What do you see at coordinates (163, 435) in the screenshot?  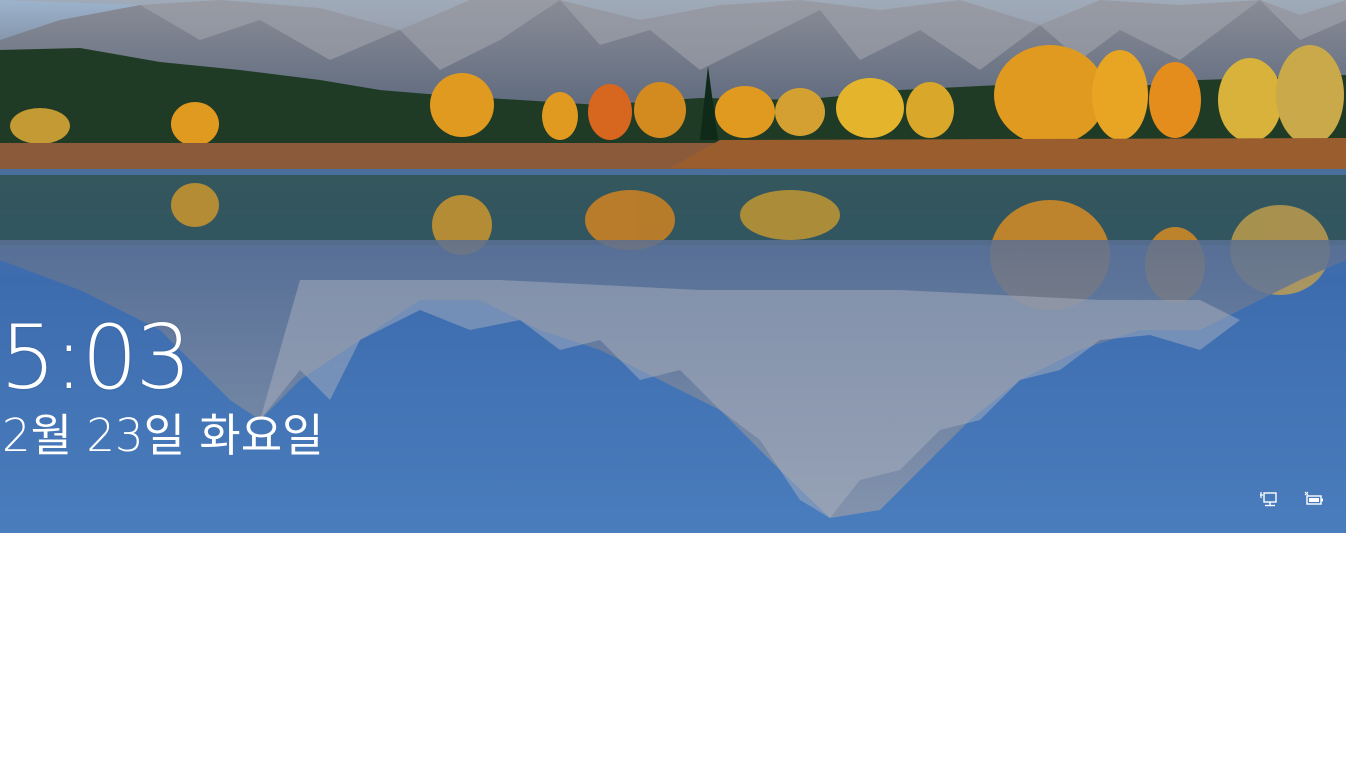 I see `lock-screen-date: 2월 23일 화요일` at bounding box center [163, 435].